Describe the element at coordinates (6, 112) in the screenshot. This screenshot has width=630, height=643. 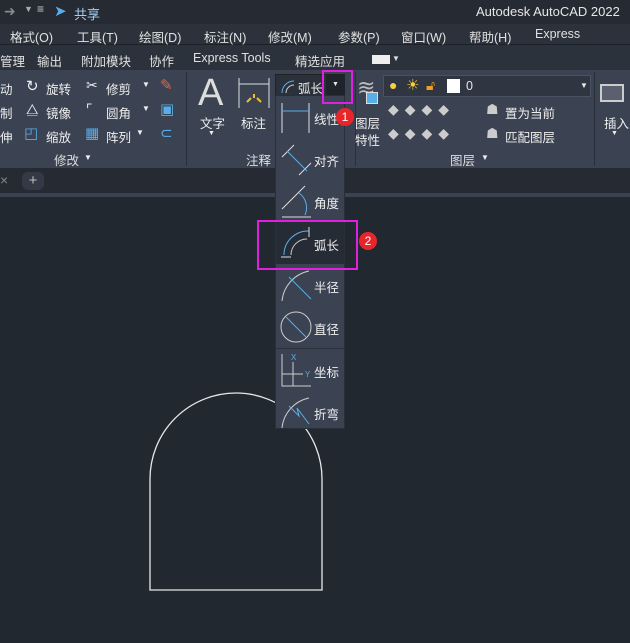
I see `copy-button: 制` at that location.